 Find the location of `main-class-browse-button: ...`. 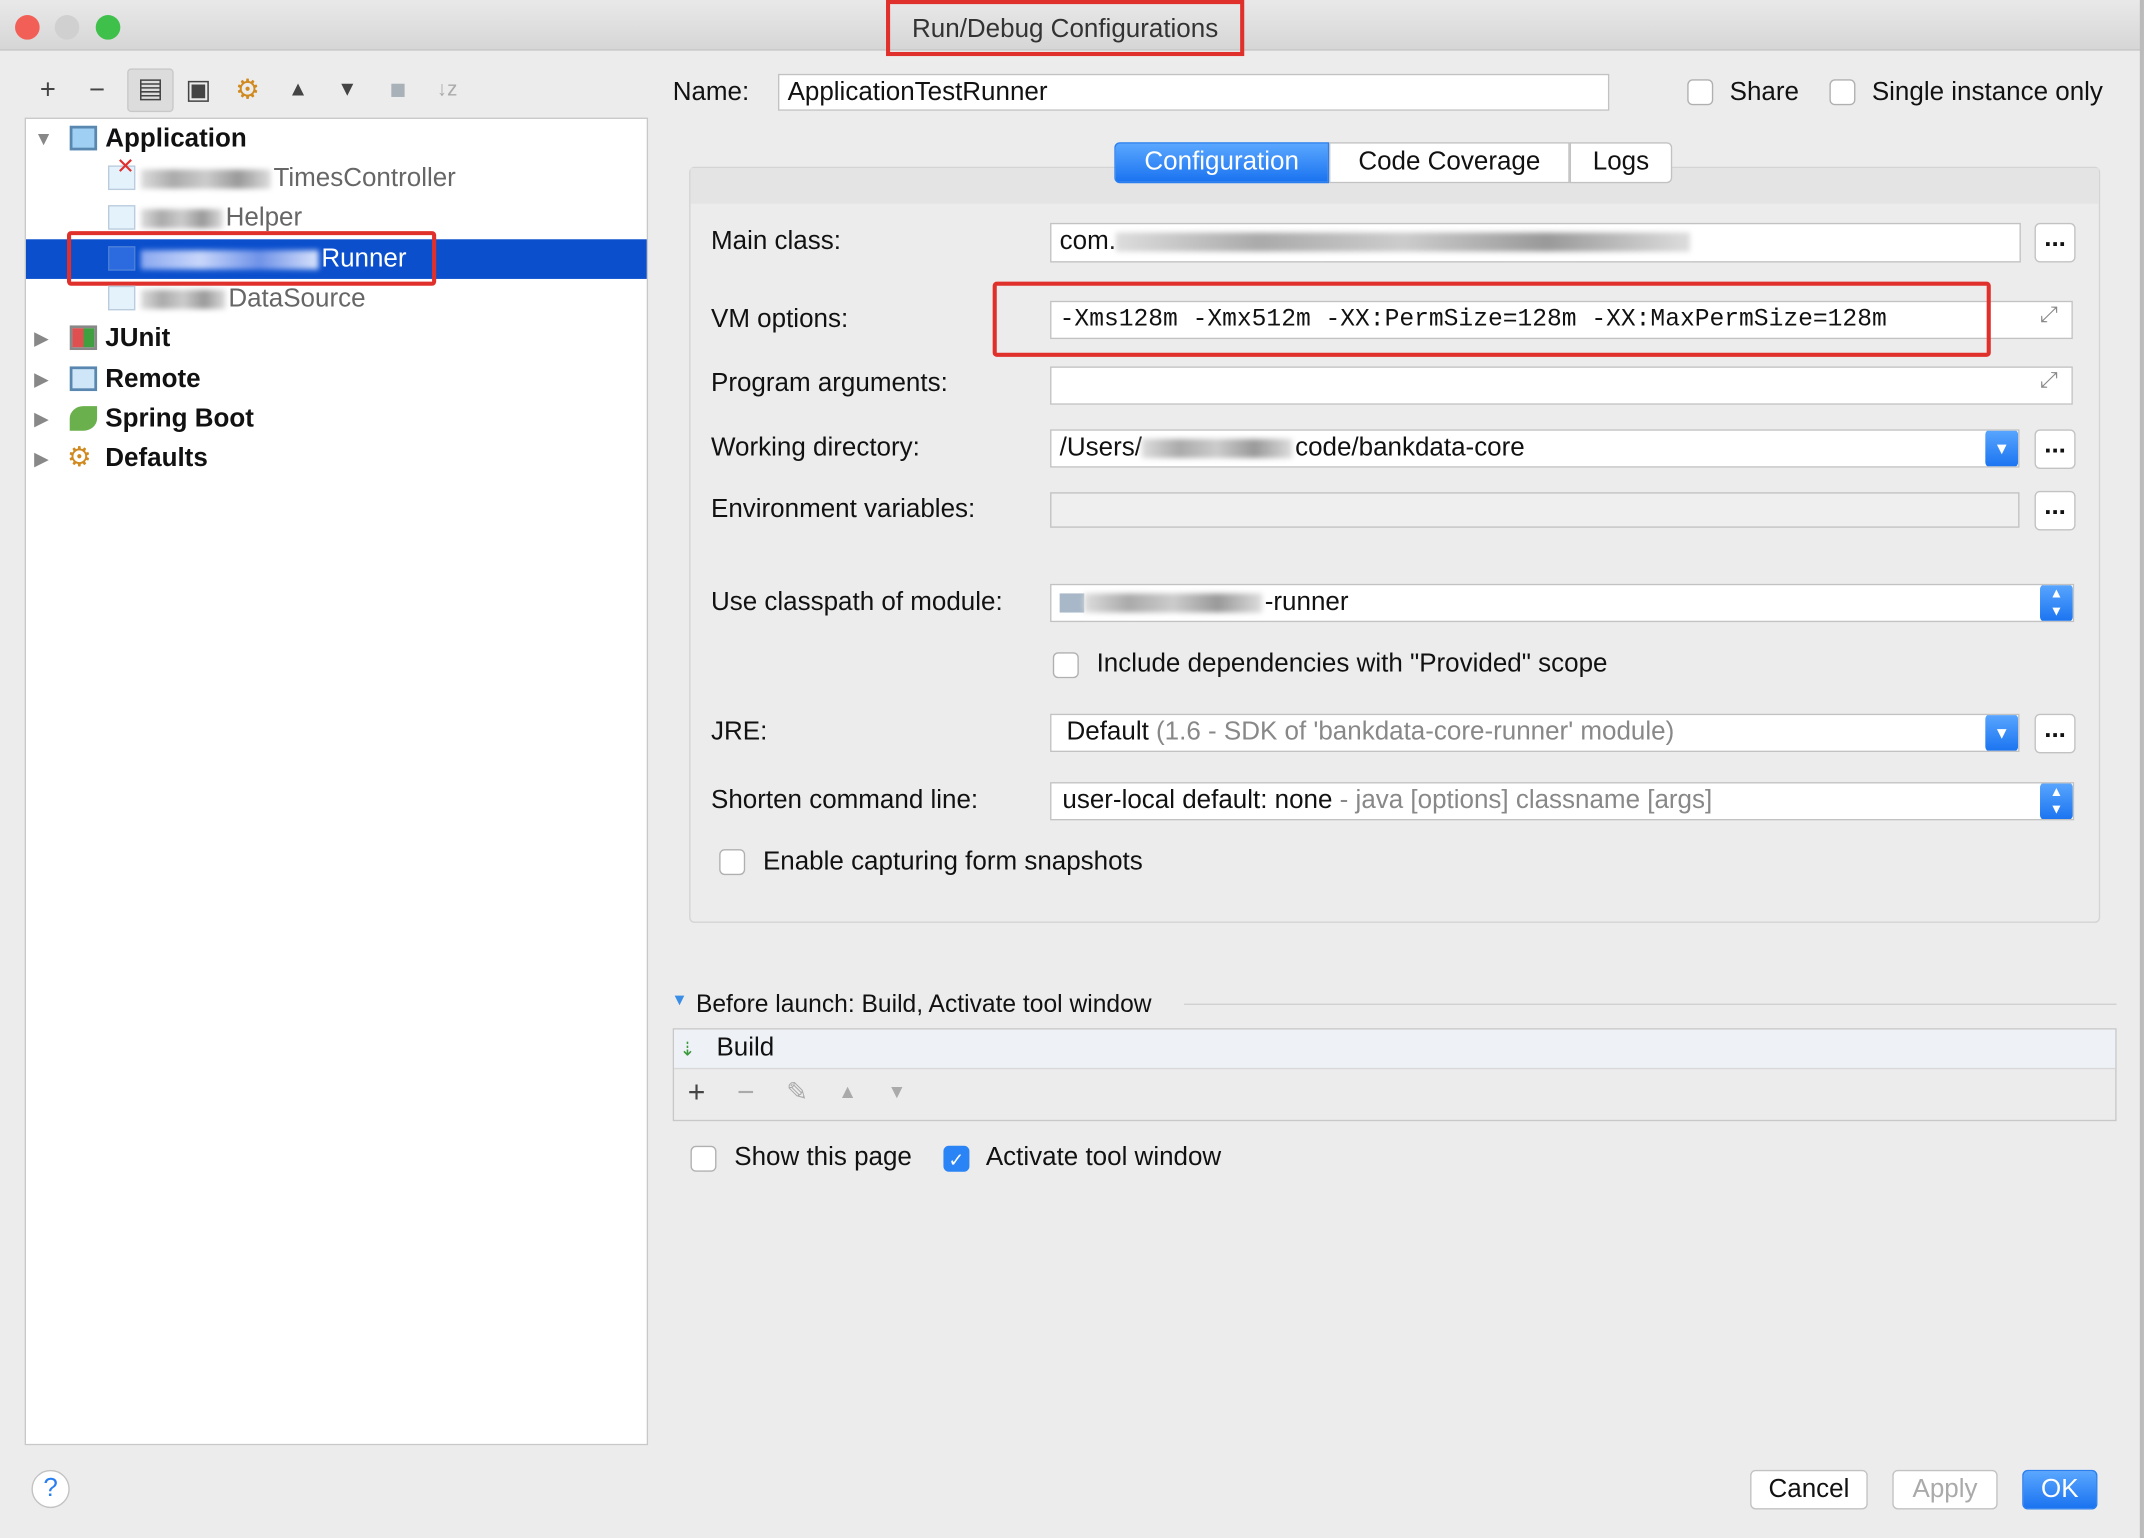

main-class-browse-button: ... is located at coordinates (2055, 242).